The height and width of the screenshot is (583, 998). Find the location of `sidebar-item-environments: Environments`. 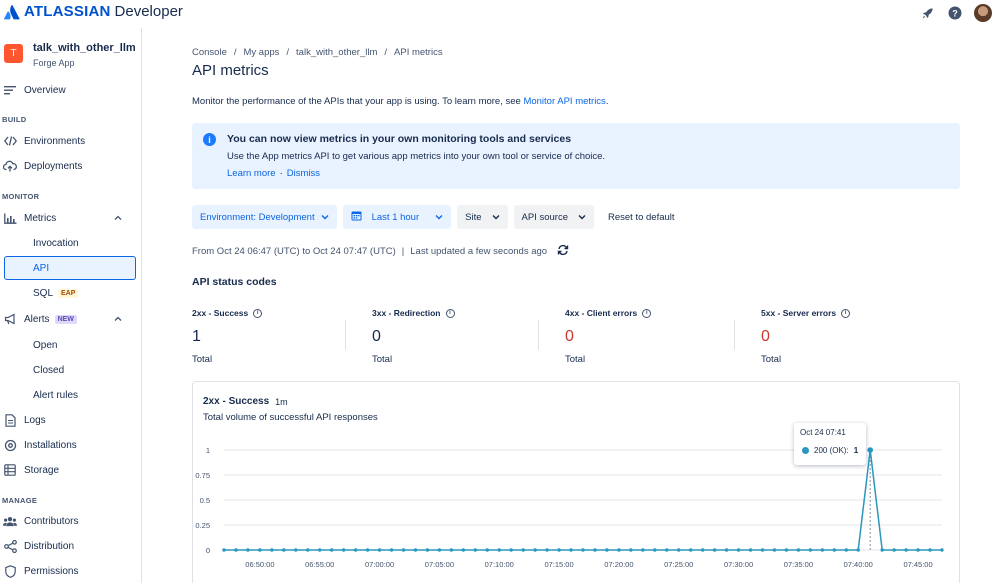

sidebar-item-environments: Environments is located at coordinates (70, 141).